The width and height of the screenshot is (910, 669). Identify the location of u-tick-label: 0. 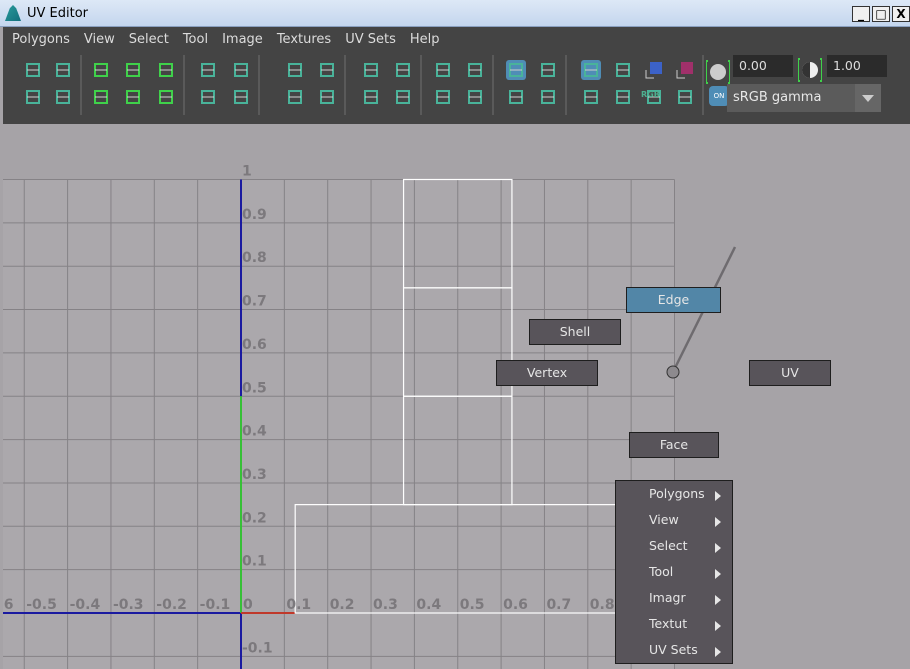
(248, 605).